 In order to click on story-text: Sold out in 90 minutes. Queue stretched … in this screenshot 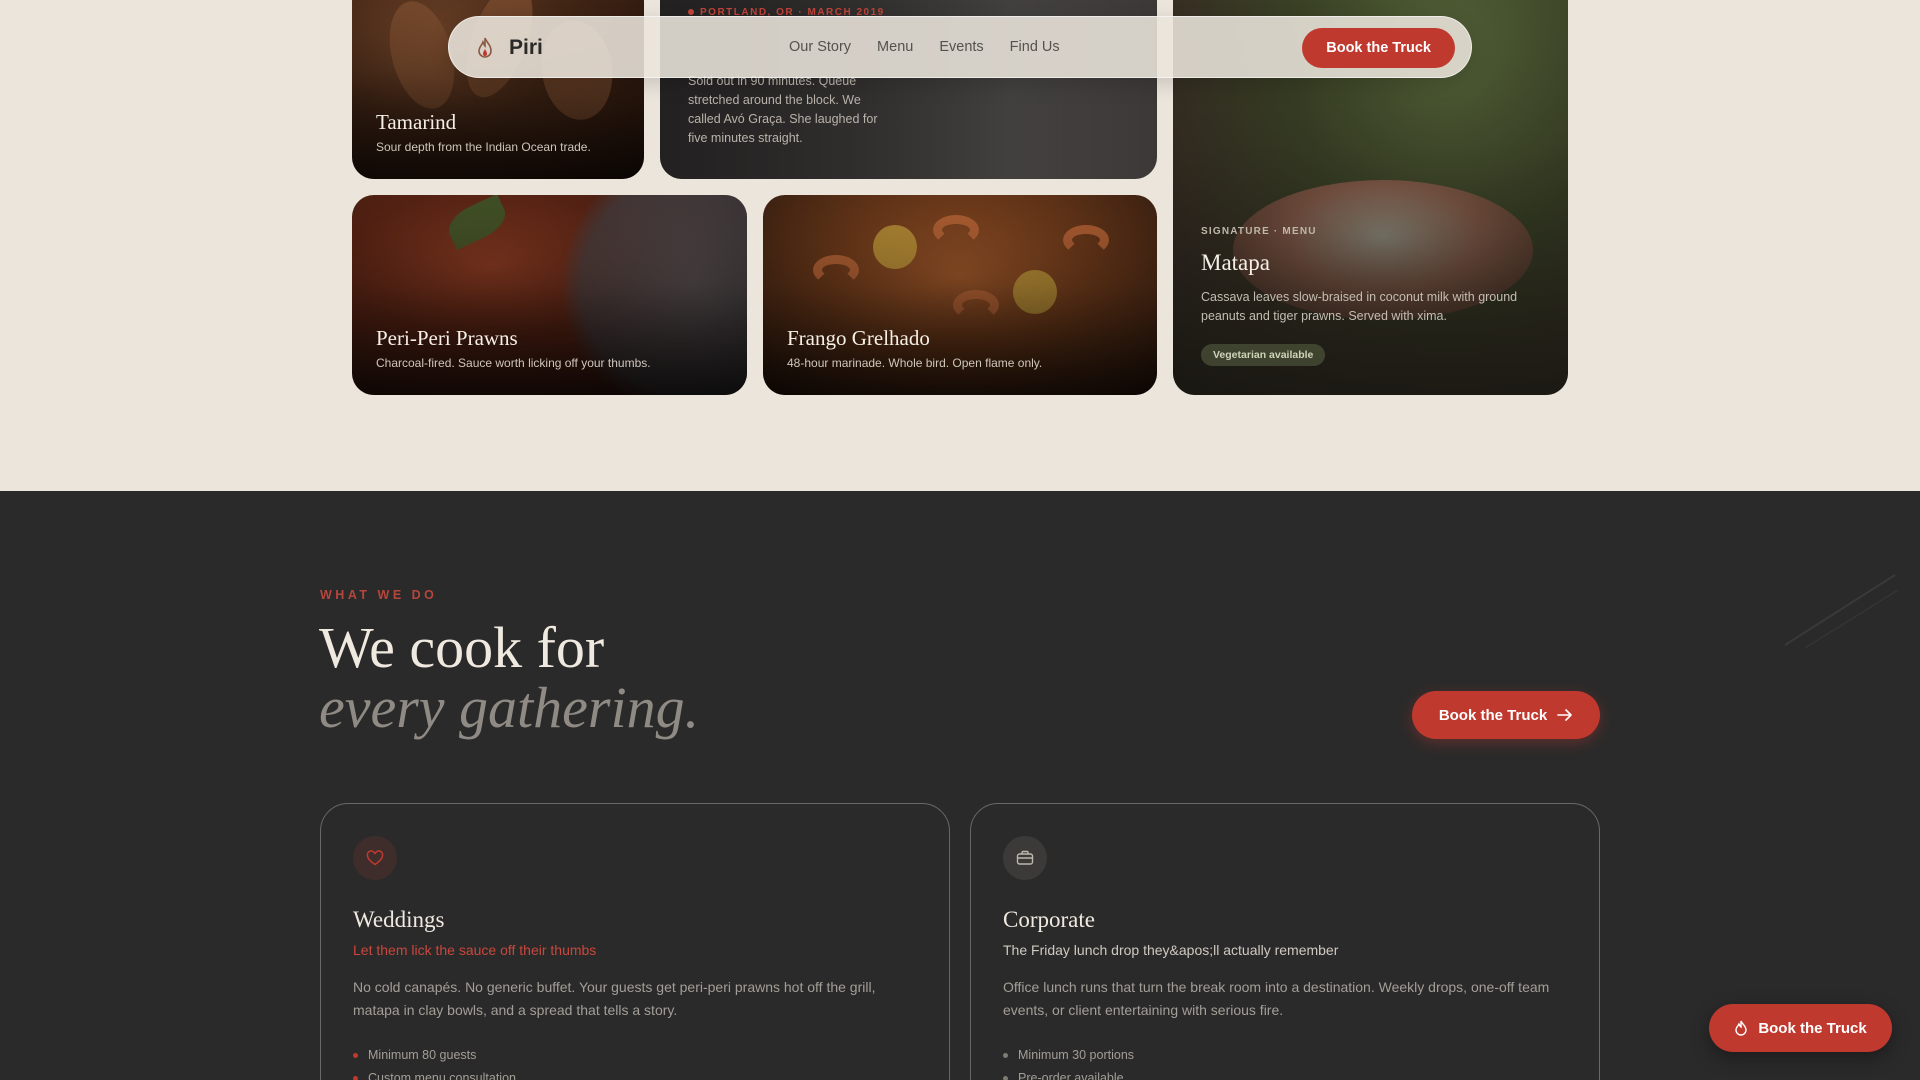, I will do `click(783, 109)`.